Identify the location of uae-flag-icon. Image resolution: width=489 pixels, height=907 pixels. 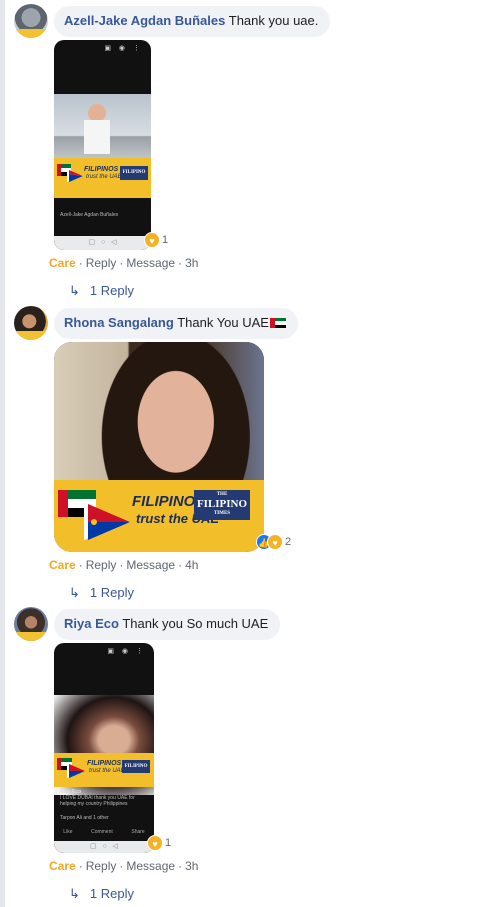
(277, 323).